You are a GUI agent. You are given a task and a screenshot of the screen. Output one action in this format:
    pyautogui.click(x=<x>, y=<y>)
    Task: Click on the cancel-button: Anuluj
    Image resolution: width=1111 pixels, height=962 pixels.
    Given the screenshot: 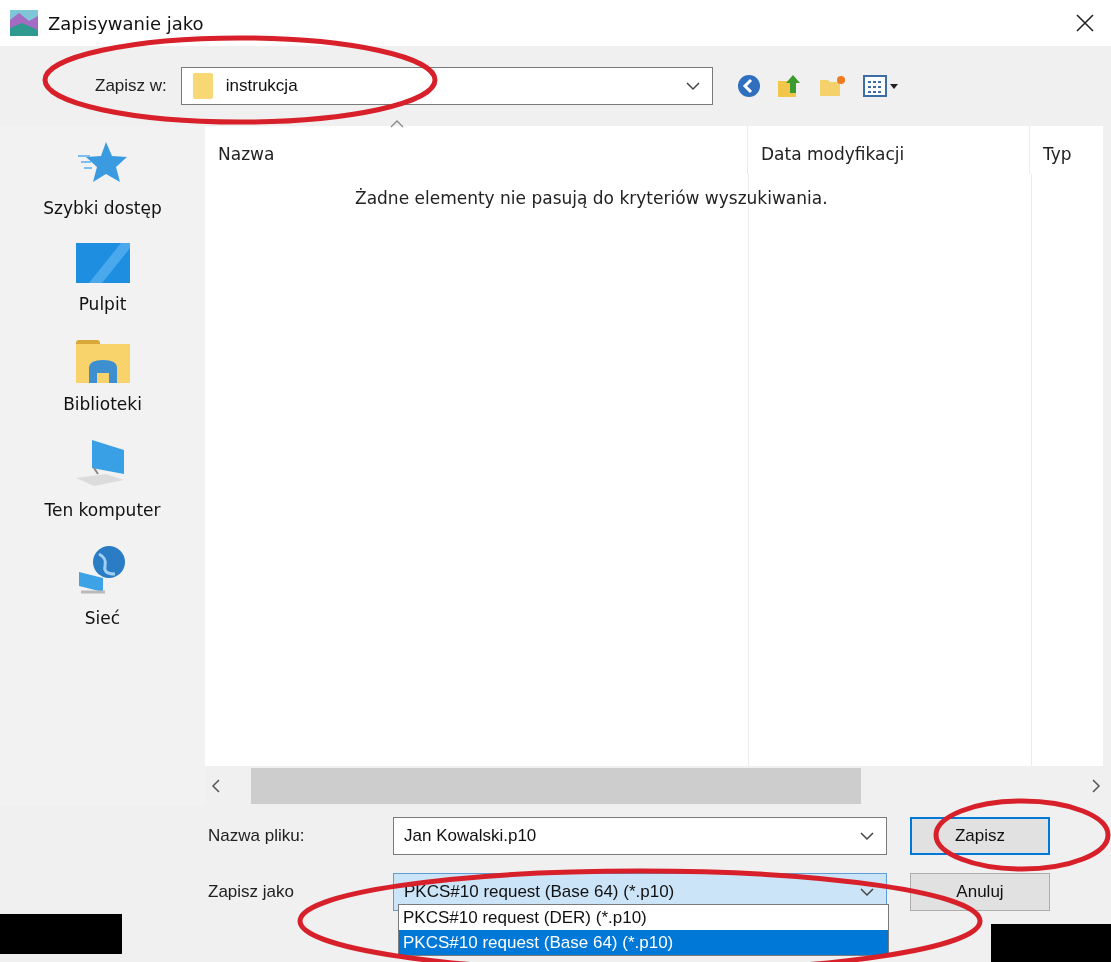 What is the action you would take?
    pyautogui.click(x=980, y=892)
    